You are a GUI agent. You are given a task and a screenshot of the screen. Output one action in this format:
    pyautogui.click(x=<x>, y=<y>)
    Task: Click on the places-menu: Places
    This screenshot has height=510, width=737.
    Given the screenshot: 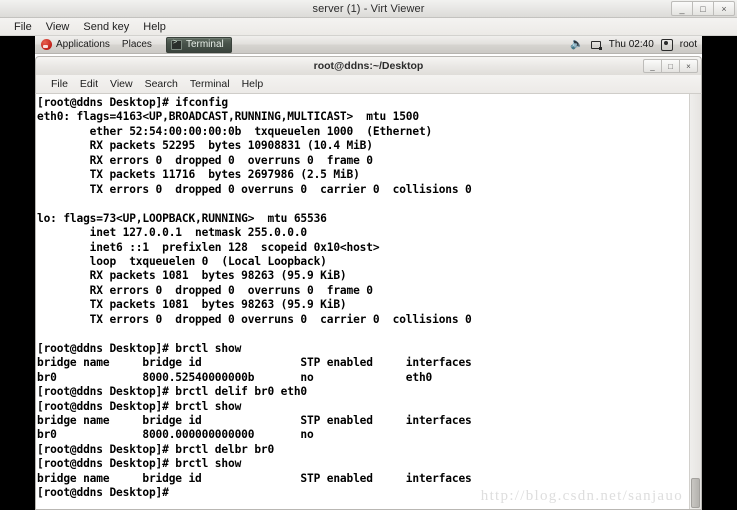 What is the action you would take?
    pyautogui.click(x=137, y=44)
    